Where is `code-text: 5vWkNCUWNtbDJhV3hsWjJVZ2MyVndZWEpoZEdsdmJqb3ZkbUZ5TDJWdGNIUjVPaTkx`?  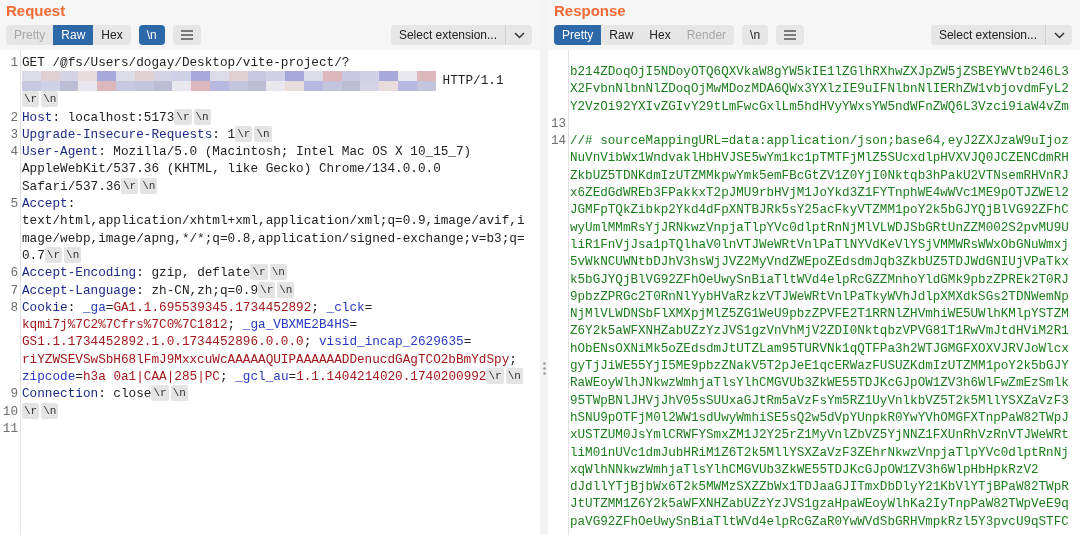 code-text: 5vWkNCUWNtbDJhV3hsWjJVZ2MyVndZWEpoZEdsdmJqb3ZkbUZ5TDJWdGNIUjVPaTkx is located at coordinates (819, 263).